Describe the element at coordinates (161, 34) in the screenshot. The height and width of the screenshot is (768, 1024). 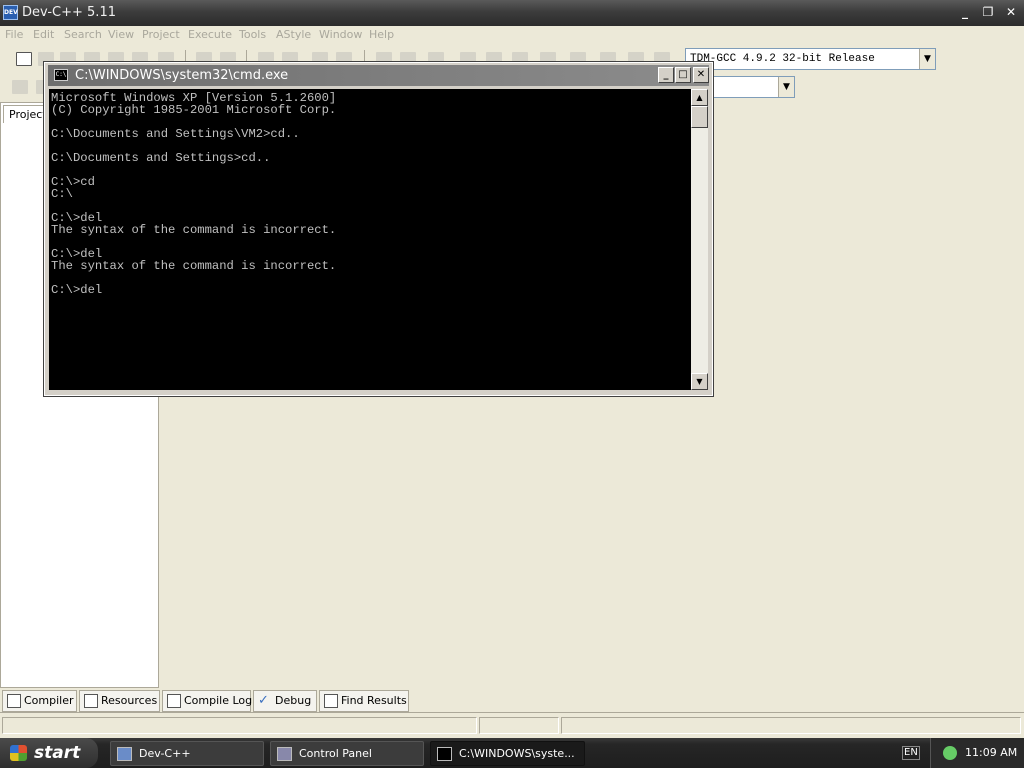
I see `menu-project: Project` at that location.